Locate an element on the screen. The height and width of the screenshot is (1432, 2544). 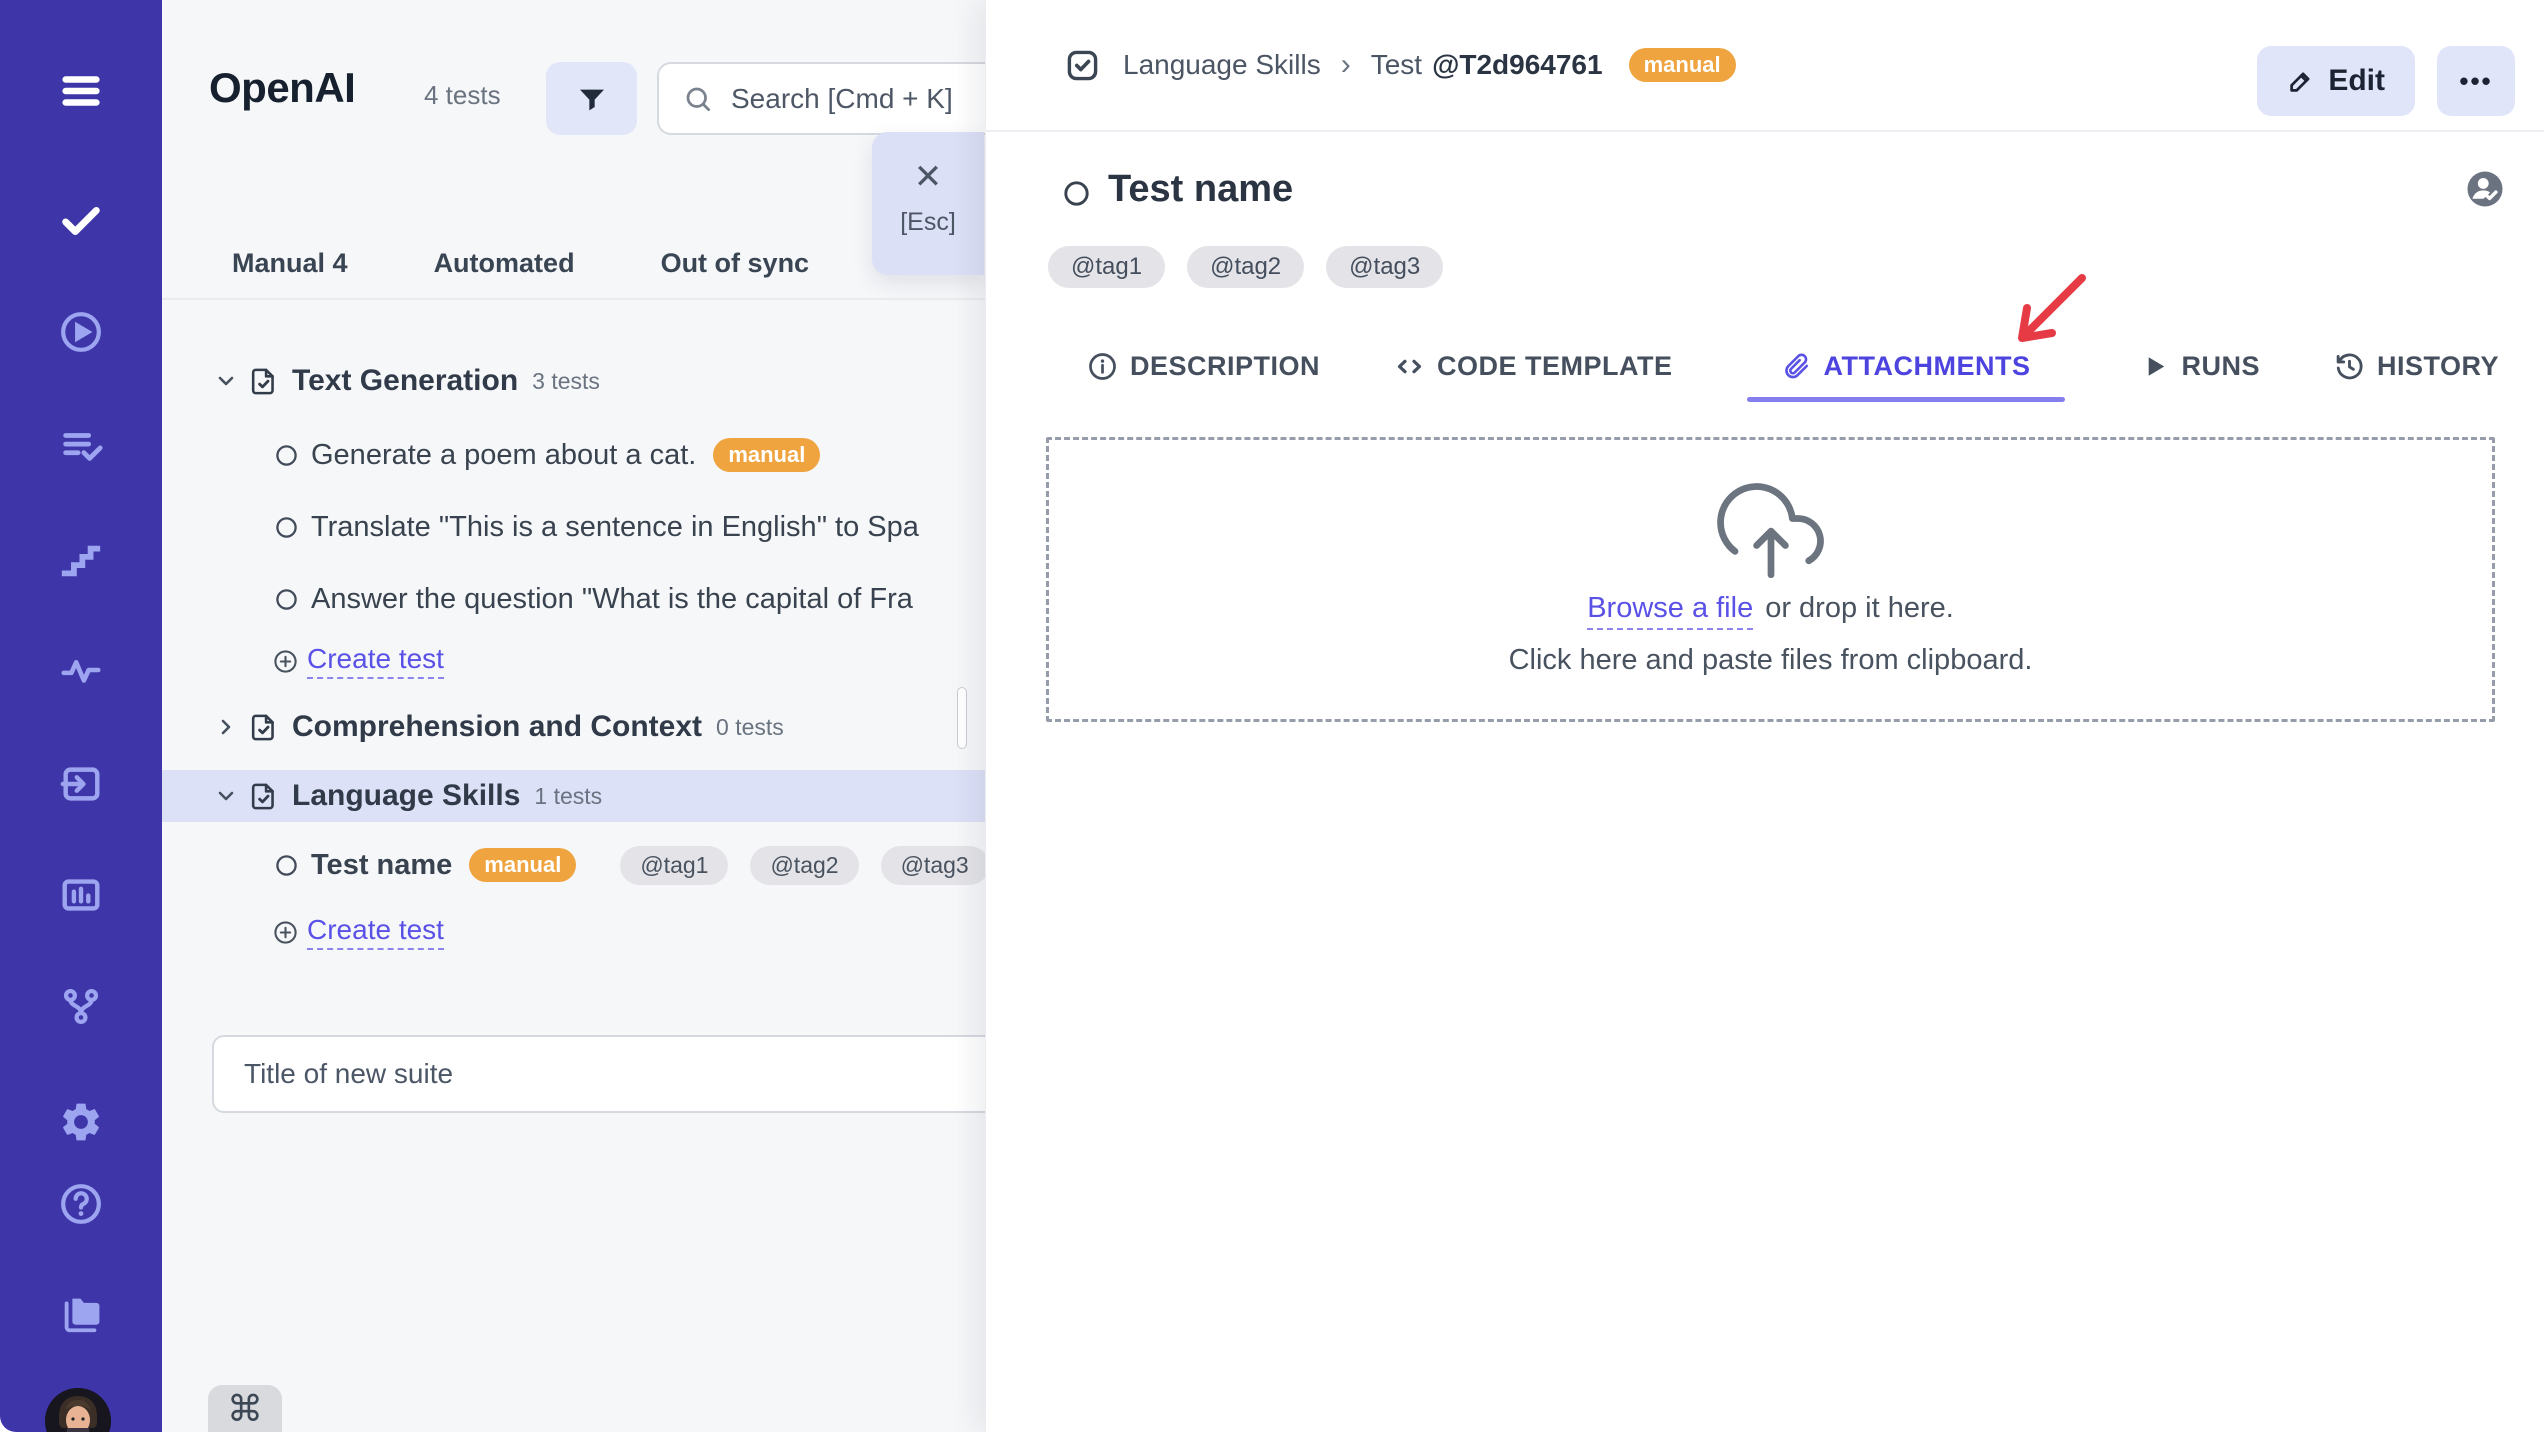
suite-test-count: 0 tests is located at coordinates (750, 726).